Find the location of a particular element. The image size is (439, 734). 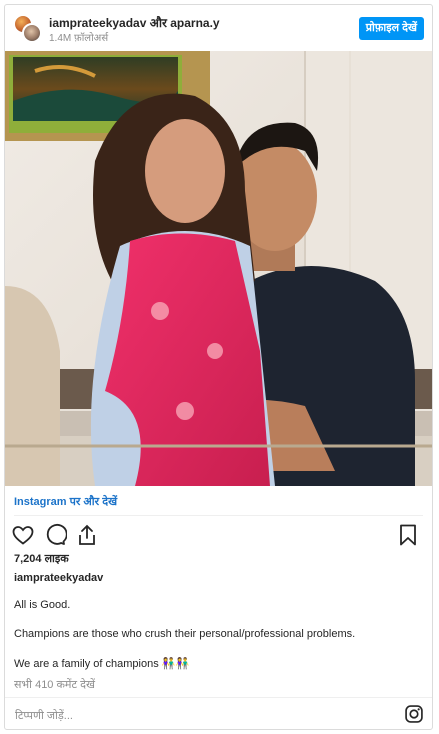

view-more-on-instagram-link: Instagram पर और देखें is located at coordinates (65, 501).